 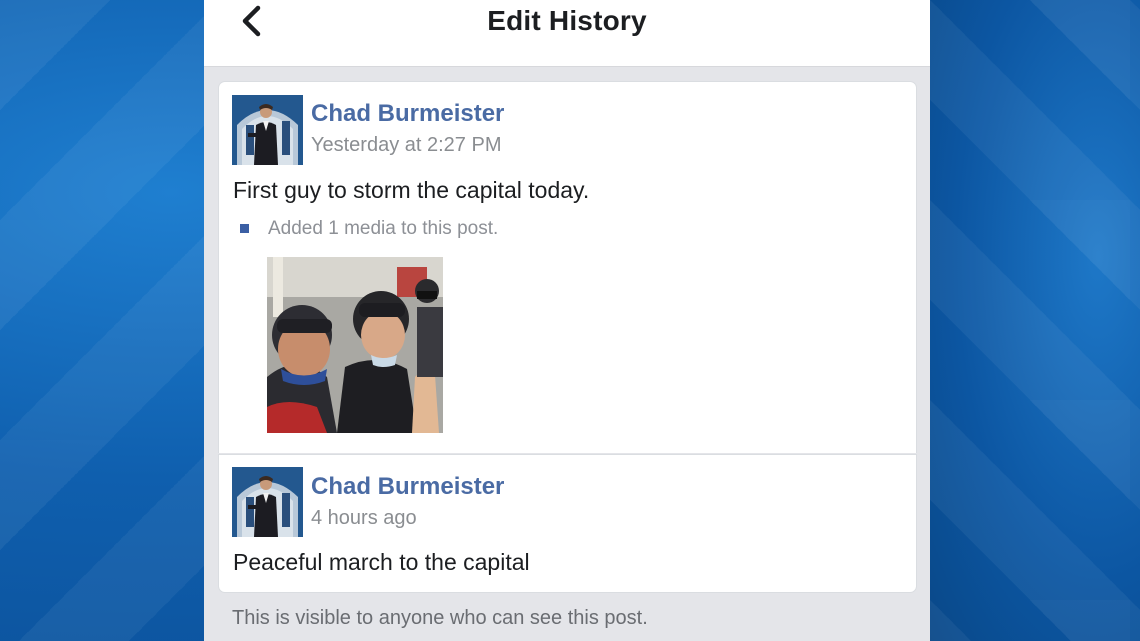 What do you see at coordinates (406, 145) in the screenshot?
I see `post-timestamp: Yesterday at 2:27 PM` at bounding box center [406, 145].